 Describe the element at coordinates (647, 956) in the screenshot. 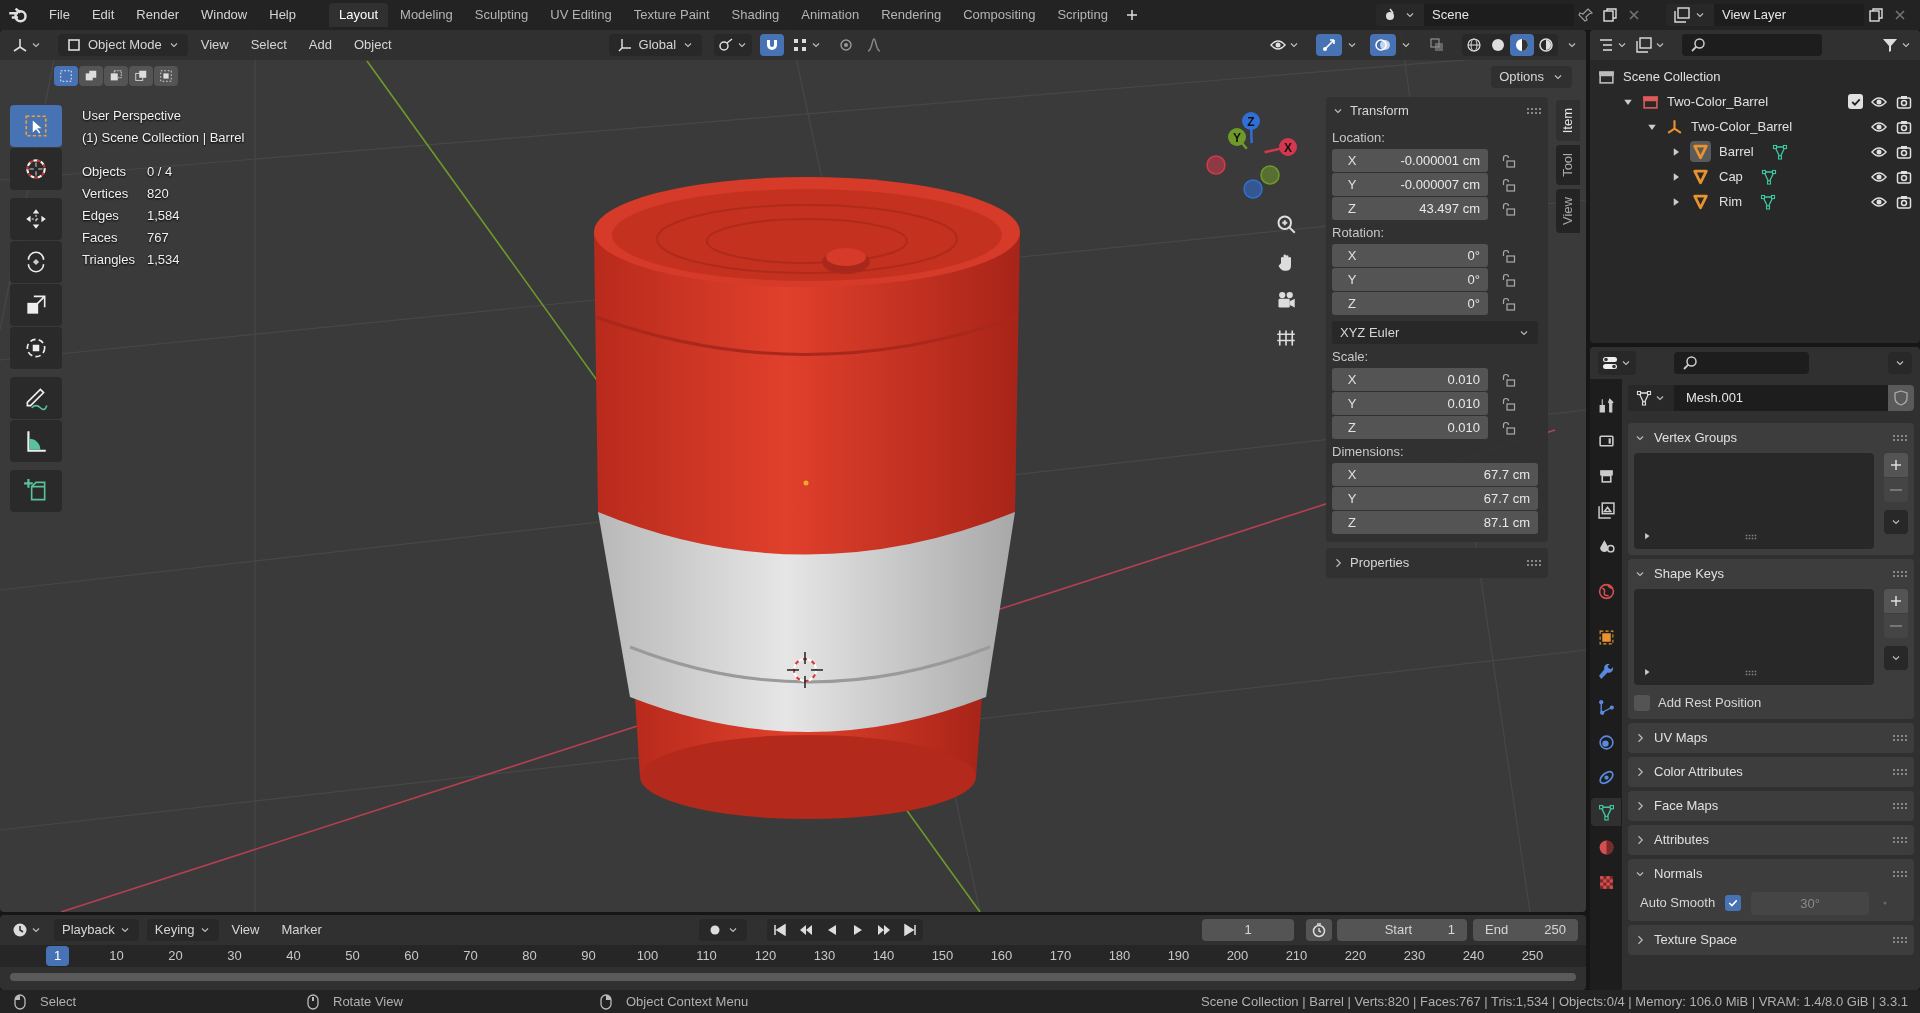

I see `frame-number: 100` at that location.